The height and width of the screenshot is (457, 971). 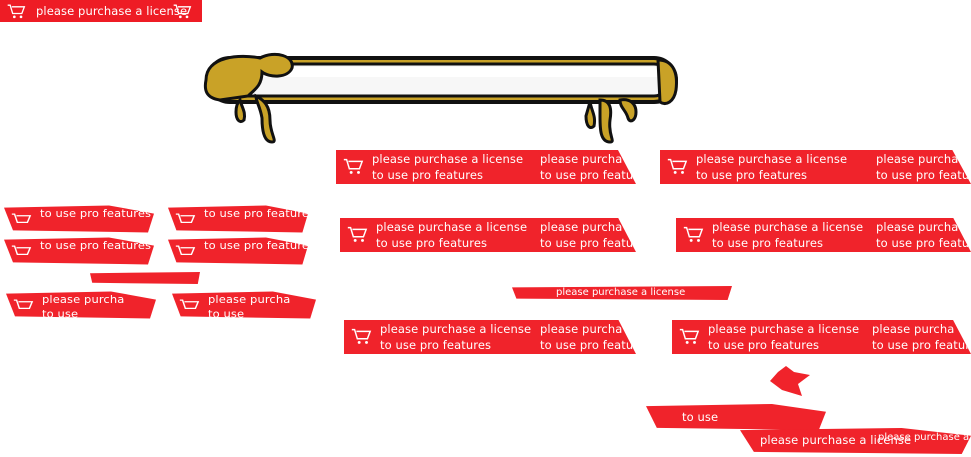 I want to click on watermark-band, so click(x=145, y=278).